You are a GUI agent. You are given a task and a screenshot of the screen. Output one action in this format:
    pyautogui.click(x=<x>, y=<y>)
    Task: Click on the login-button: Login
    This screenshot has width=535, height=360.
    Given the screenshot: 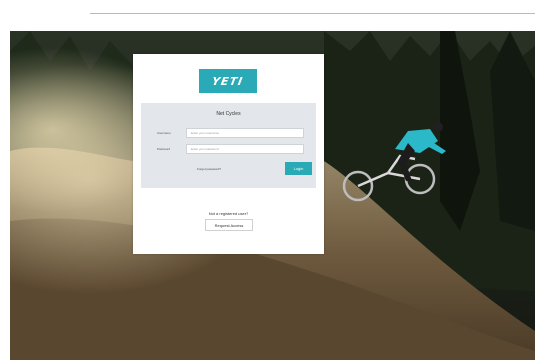 What is the action you would take?
    pyautogui.click(x=298, y=168)
    